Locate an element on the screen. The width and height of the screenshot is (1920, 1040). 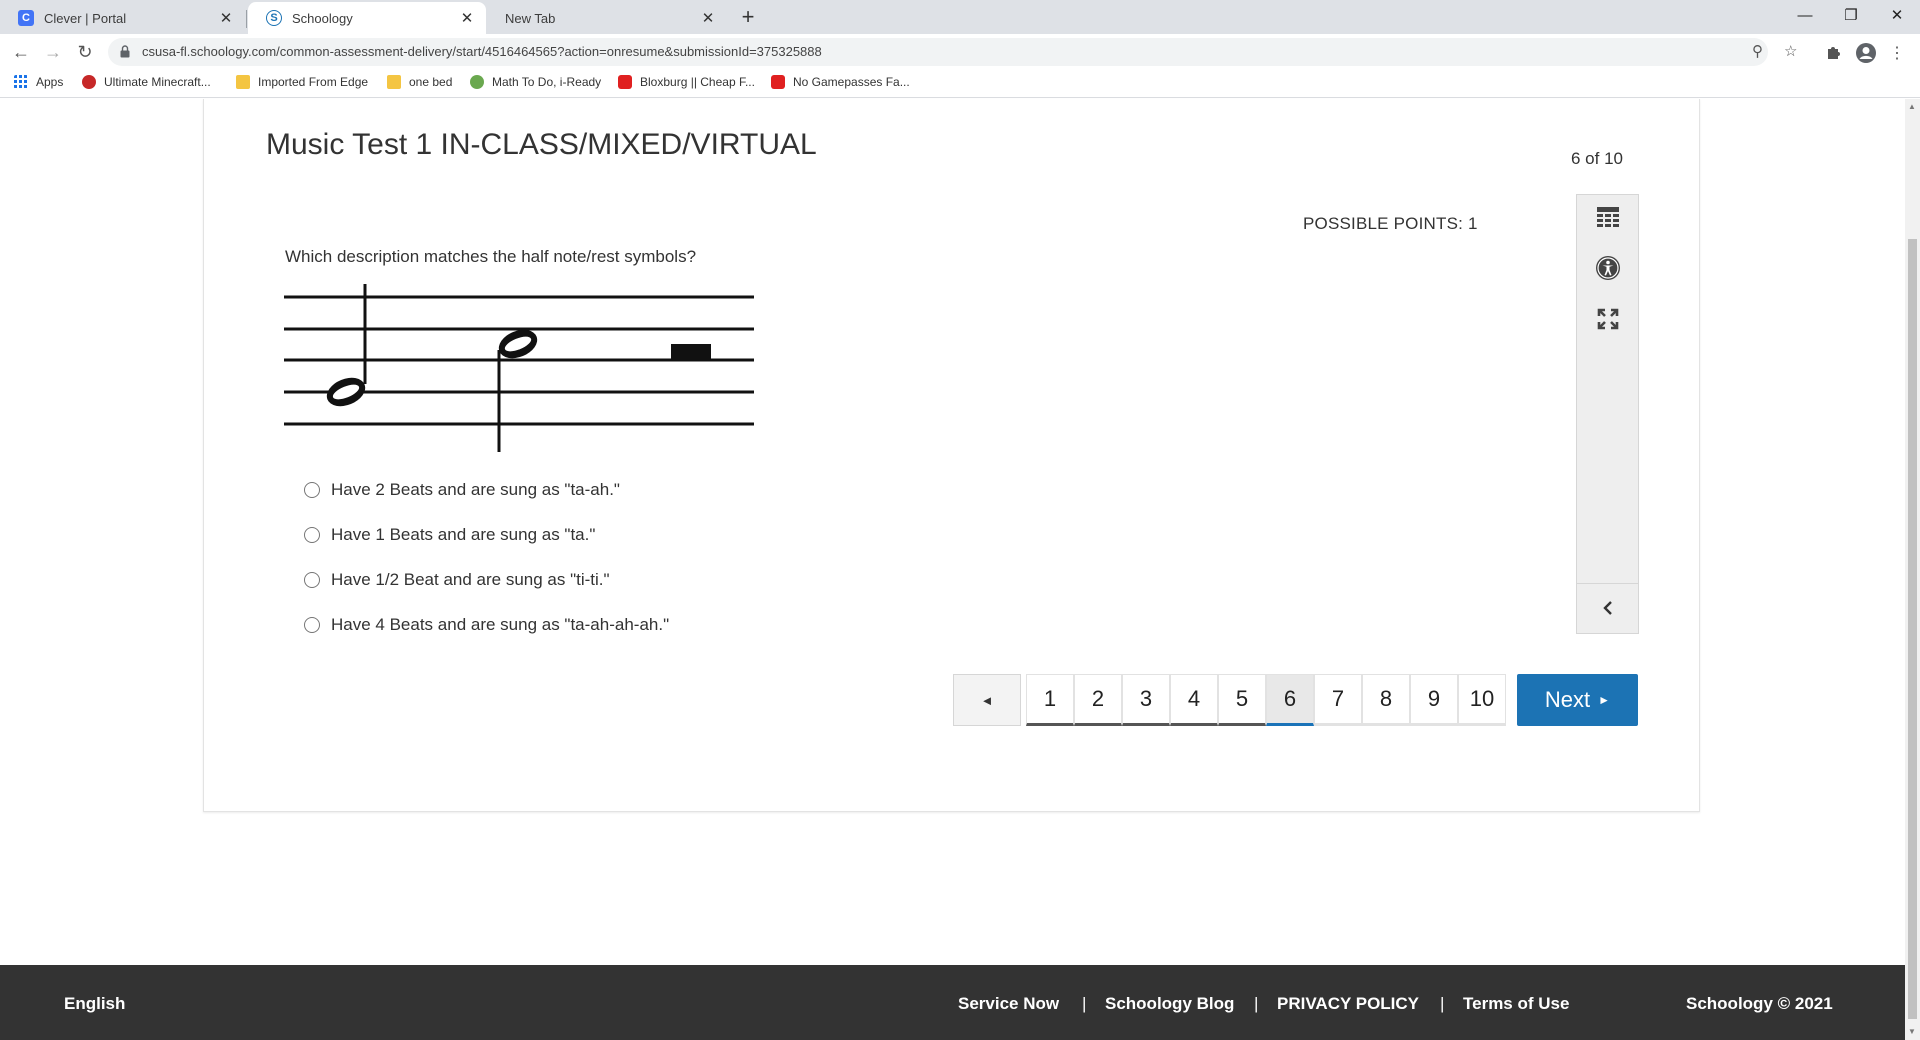
previous-question-button: ◄ is located at coordinates (987, 700).